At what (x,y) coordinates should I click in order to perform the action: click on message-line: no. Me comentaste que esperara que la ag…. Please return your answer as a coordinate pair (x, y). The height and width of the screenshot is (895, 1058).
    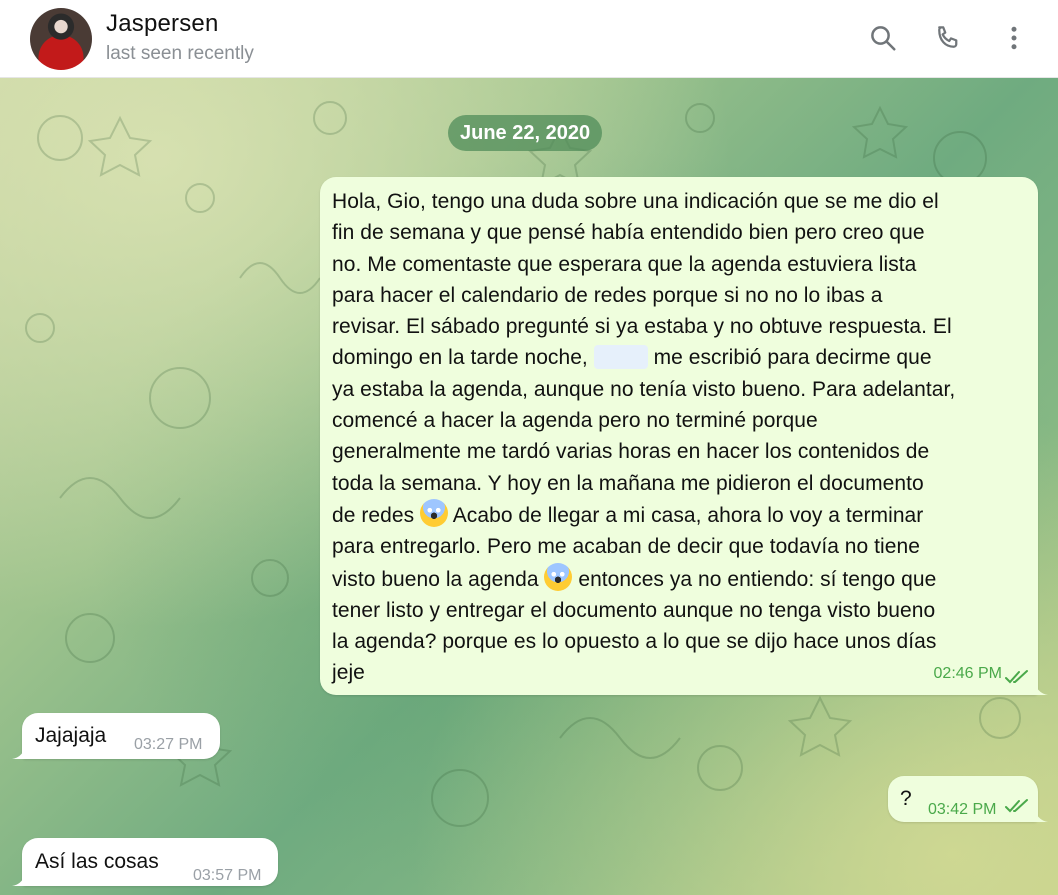
    Looking at the image, I should click on (624, 264).